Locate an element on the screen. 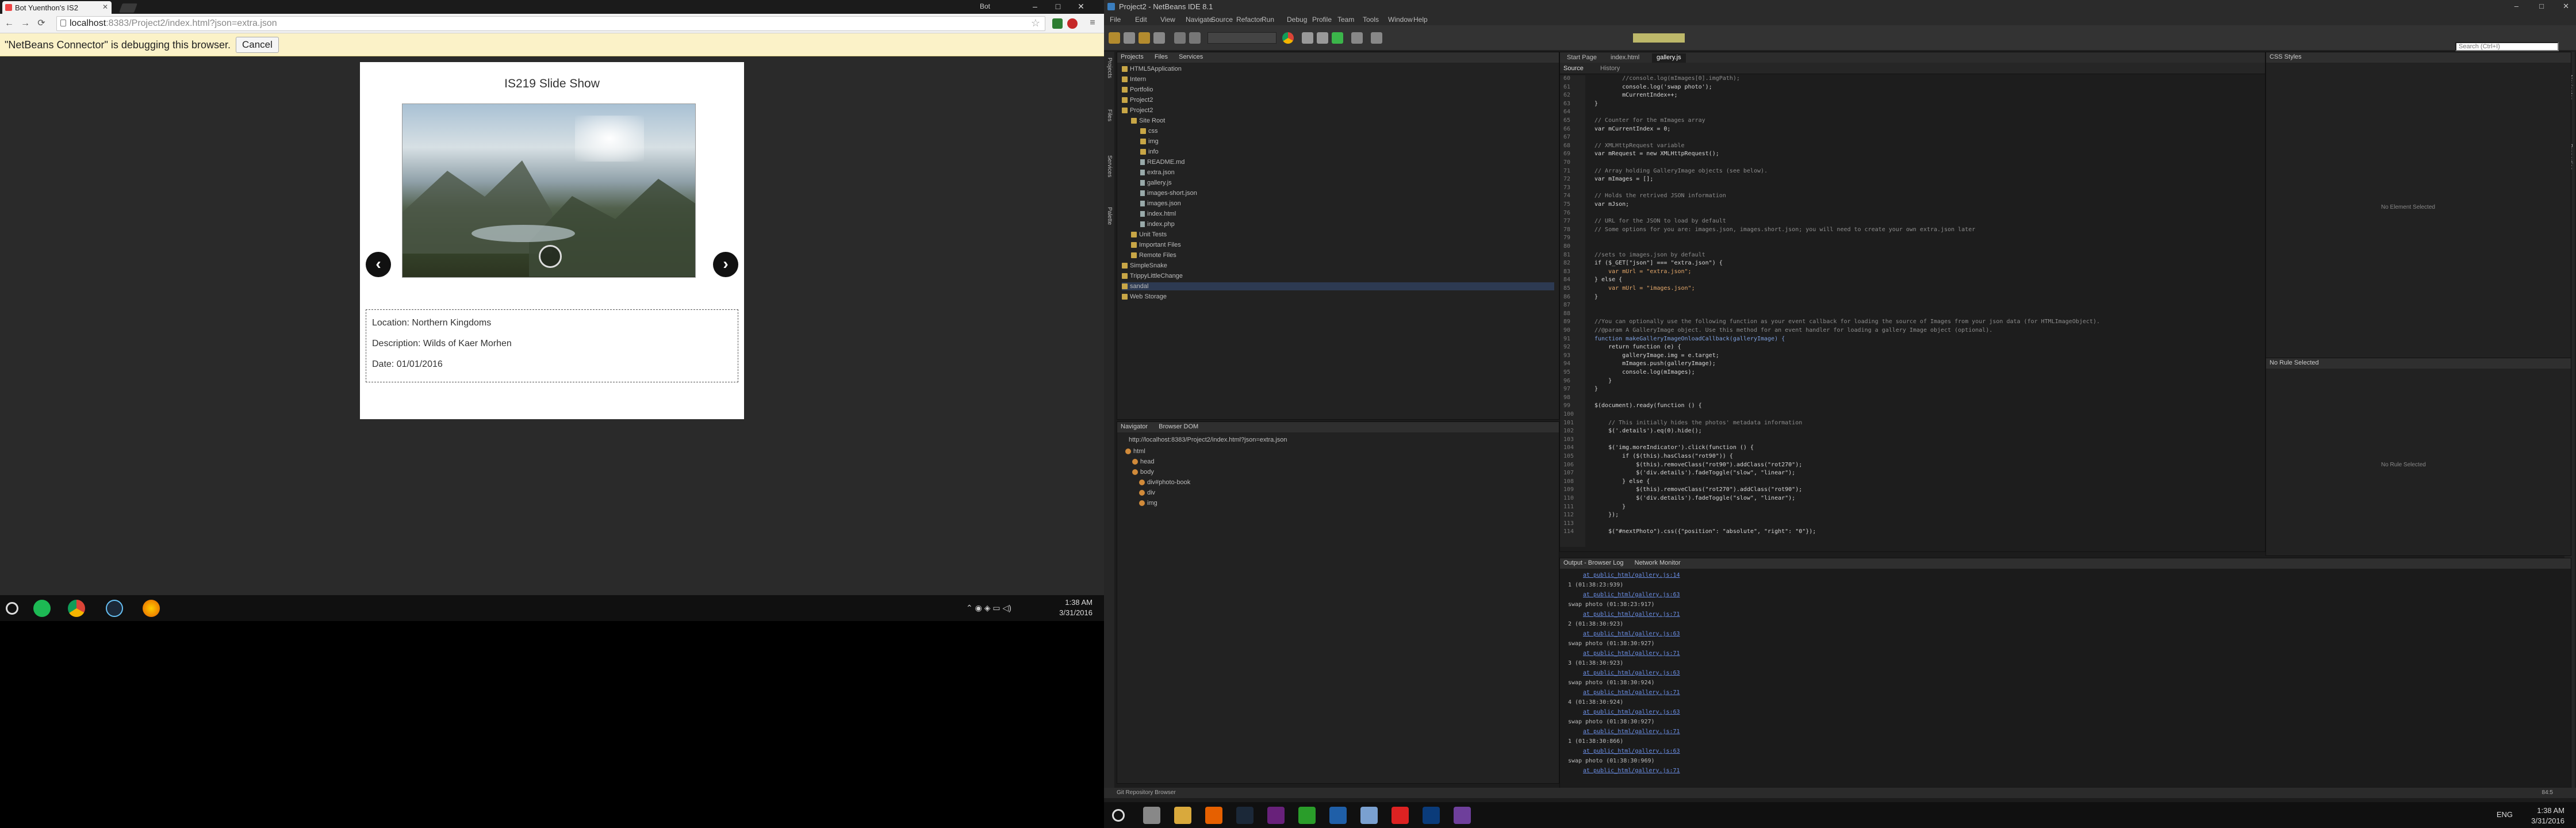  slide-photo is located at coordinates (549, 190).